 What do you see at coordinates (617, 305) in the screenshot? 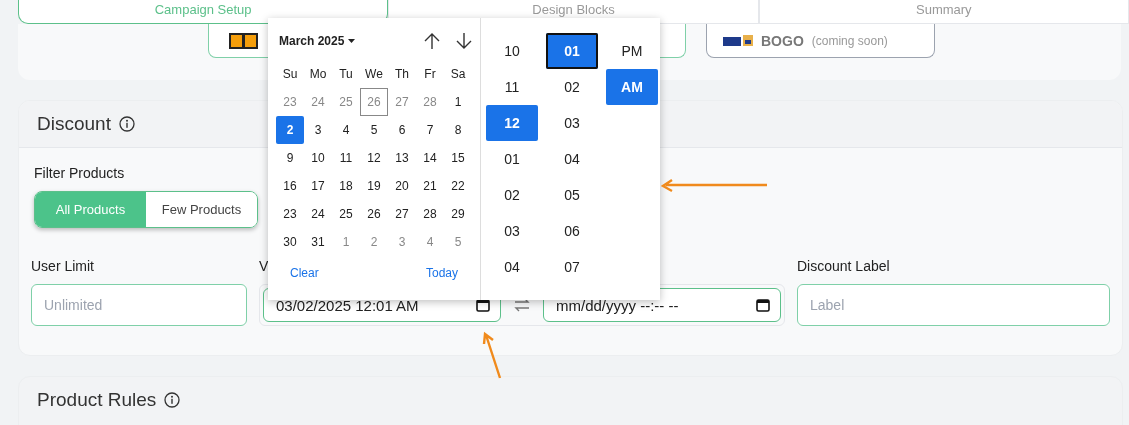
I see `field-value: mm/dd/yyyy --:-- --` at bounding box center [617, 305].